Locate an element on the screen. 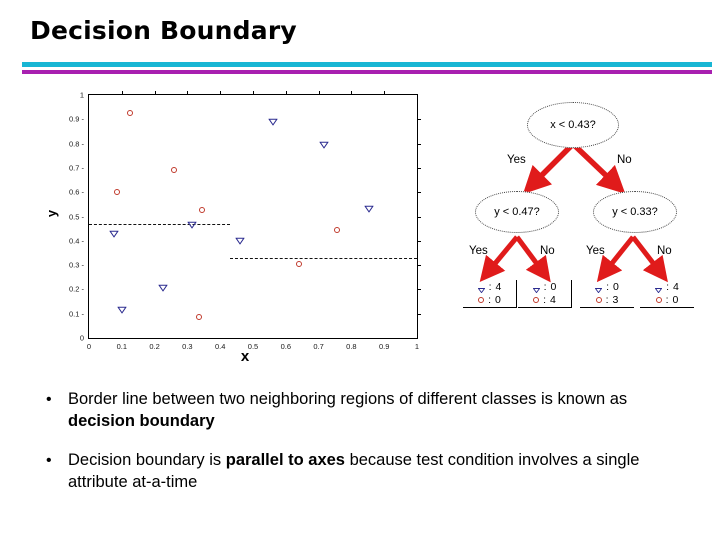  tree-node-root: x < 0.43? is located at coordinates (573, 125).